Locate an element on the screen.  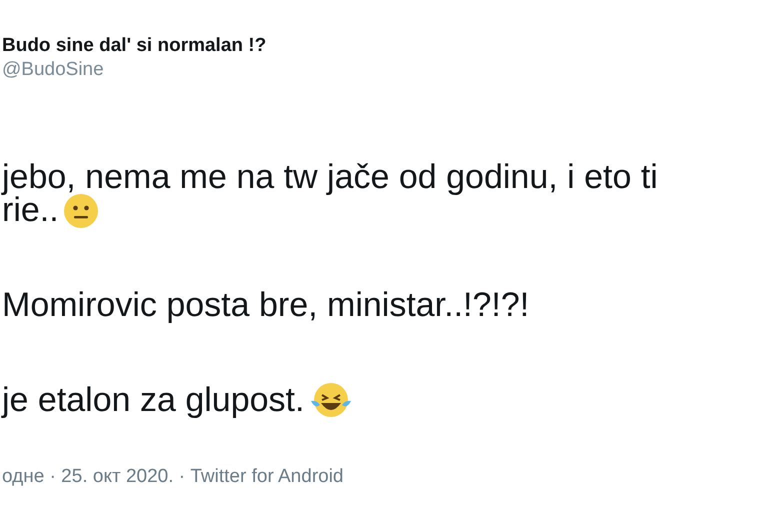
tweet-text: jebo, nema me na tw jače od godinu, i eto ti is located at coordinates (330, 177).